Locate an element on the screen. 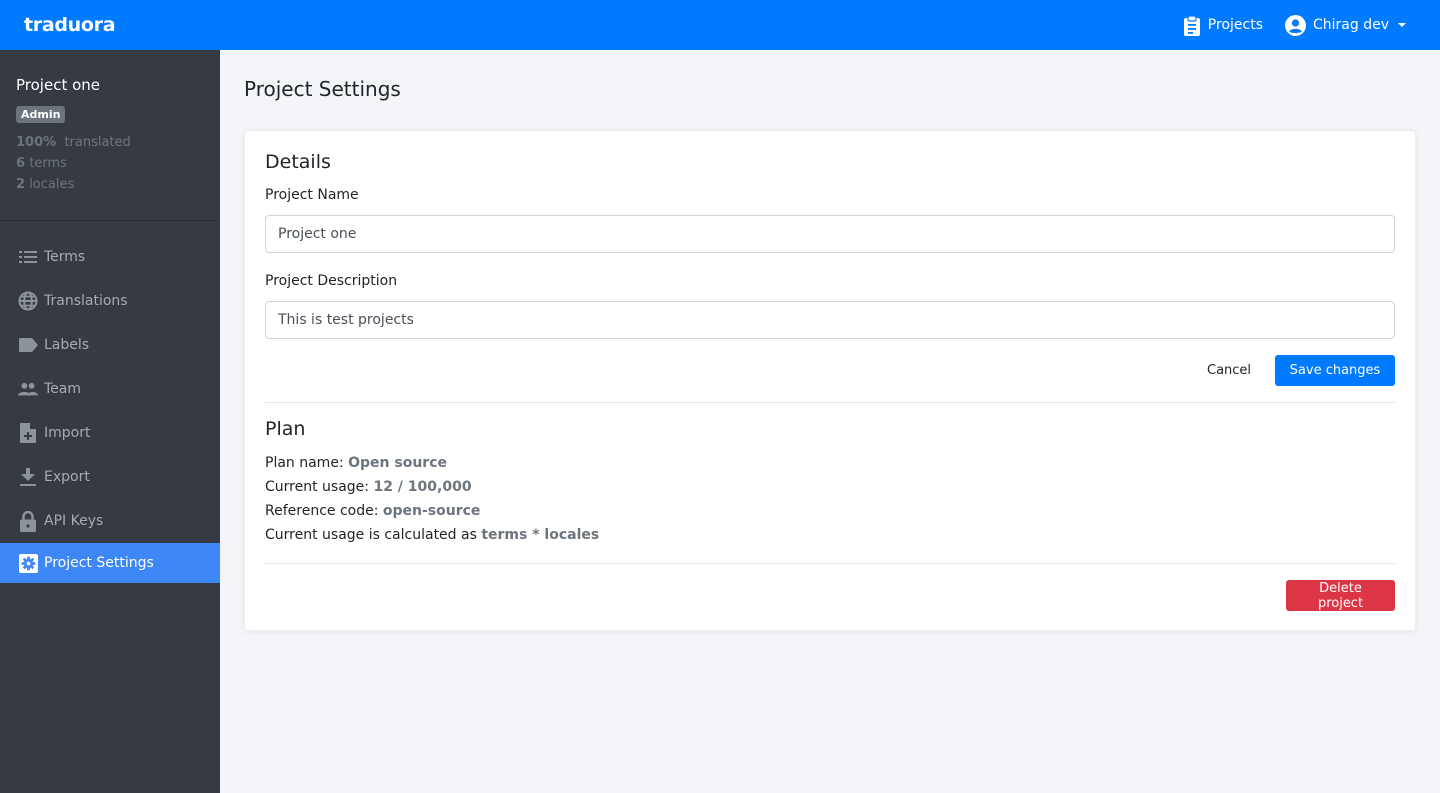 The height and width of the screenshot is (793, 1440). project-name: Project one is located at coordinates (58, 85).